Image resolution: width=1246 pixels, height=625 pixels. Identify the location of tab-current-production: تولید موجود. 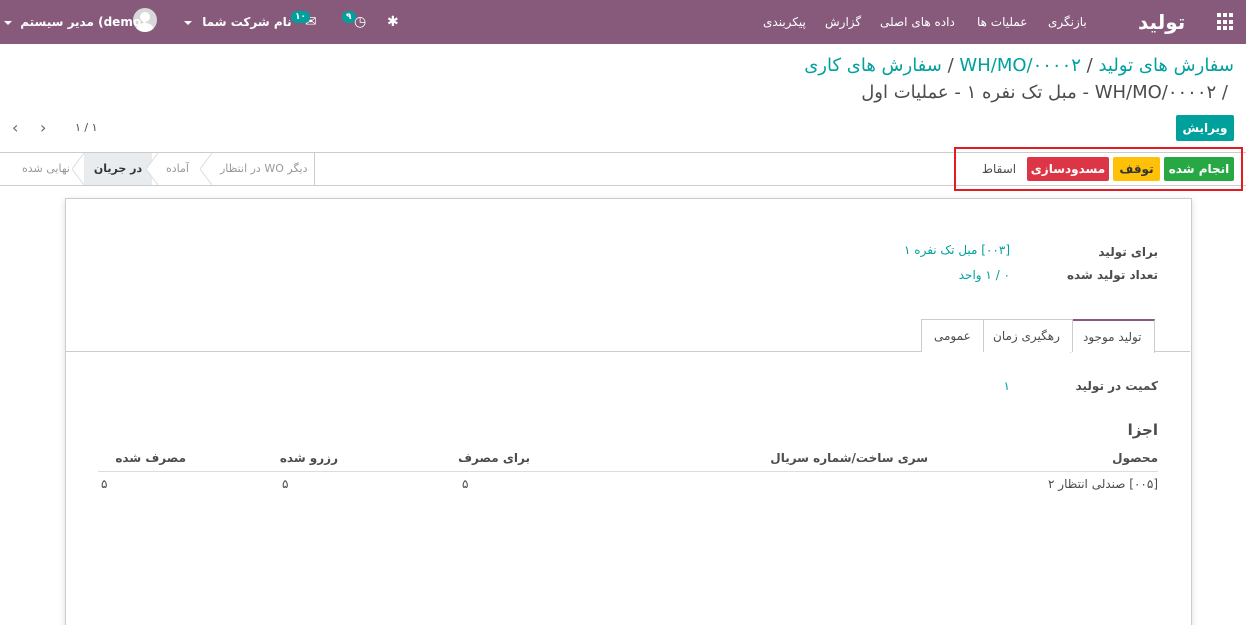
(1112, 336).